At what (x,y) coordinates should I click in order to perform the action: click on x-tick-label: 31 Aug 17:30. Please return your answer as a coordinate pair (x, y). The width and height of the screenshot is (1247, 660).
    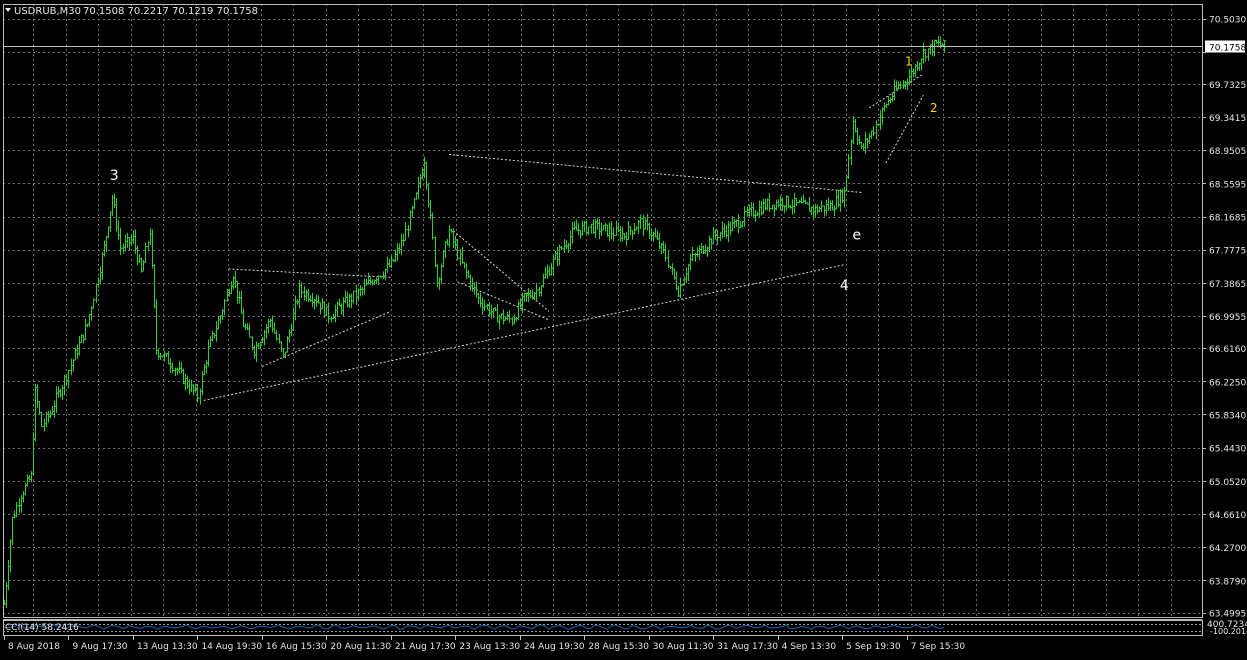
    Looking at the image, I should click on (747, 647).